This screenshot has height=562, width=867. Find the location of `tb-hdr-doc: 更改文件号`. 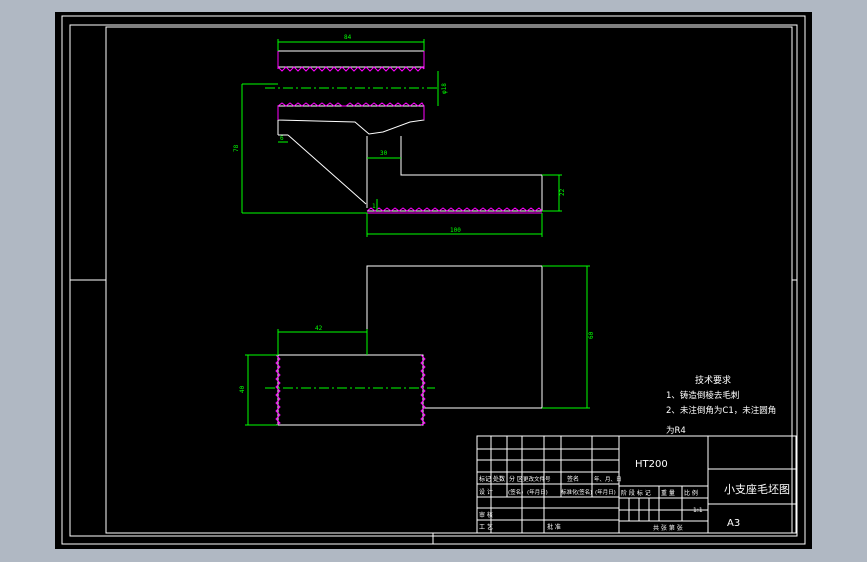

tb-hdr-doc: 更改文件号 is located at coordinates (537, 479).